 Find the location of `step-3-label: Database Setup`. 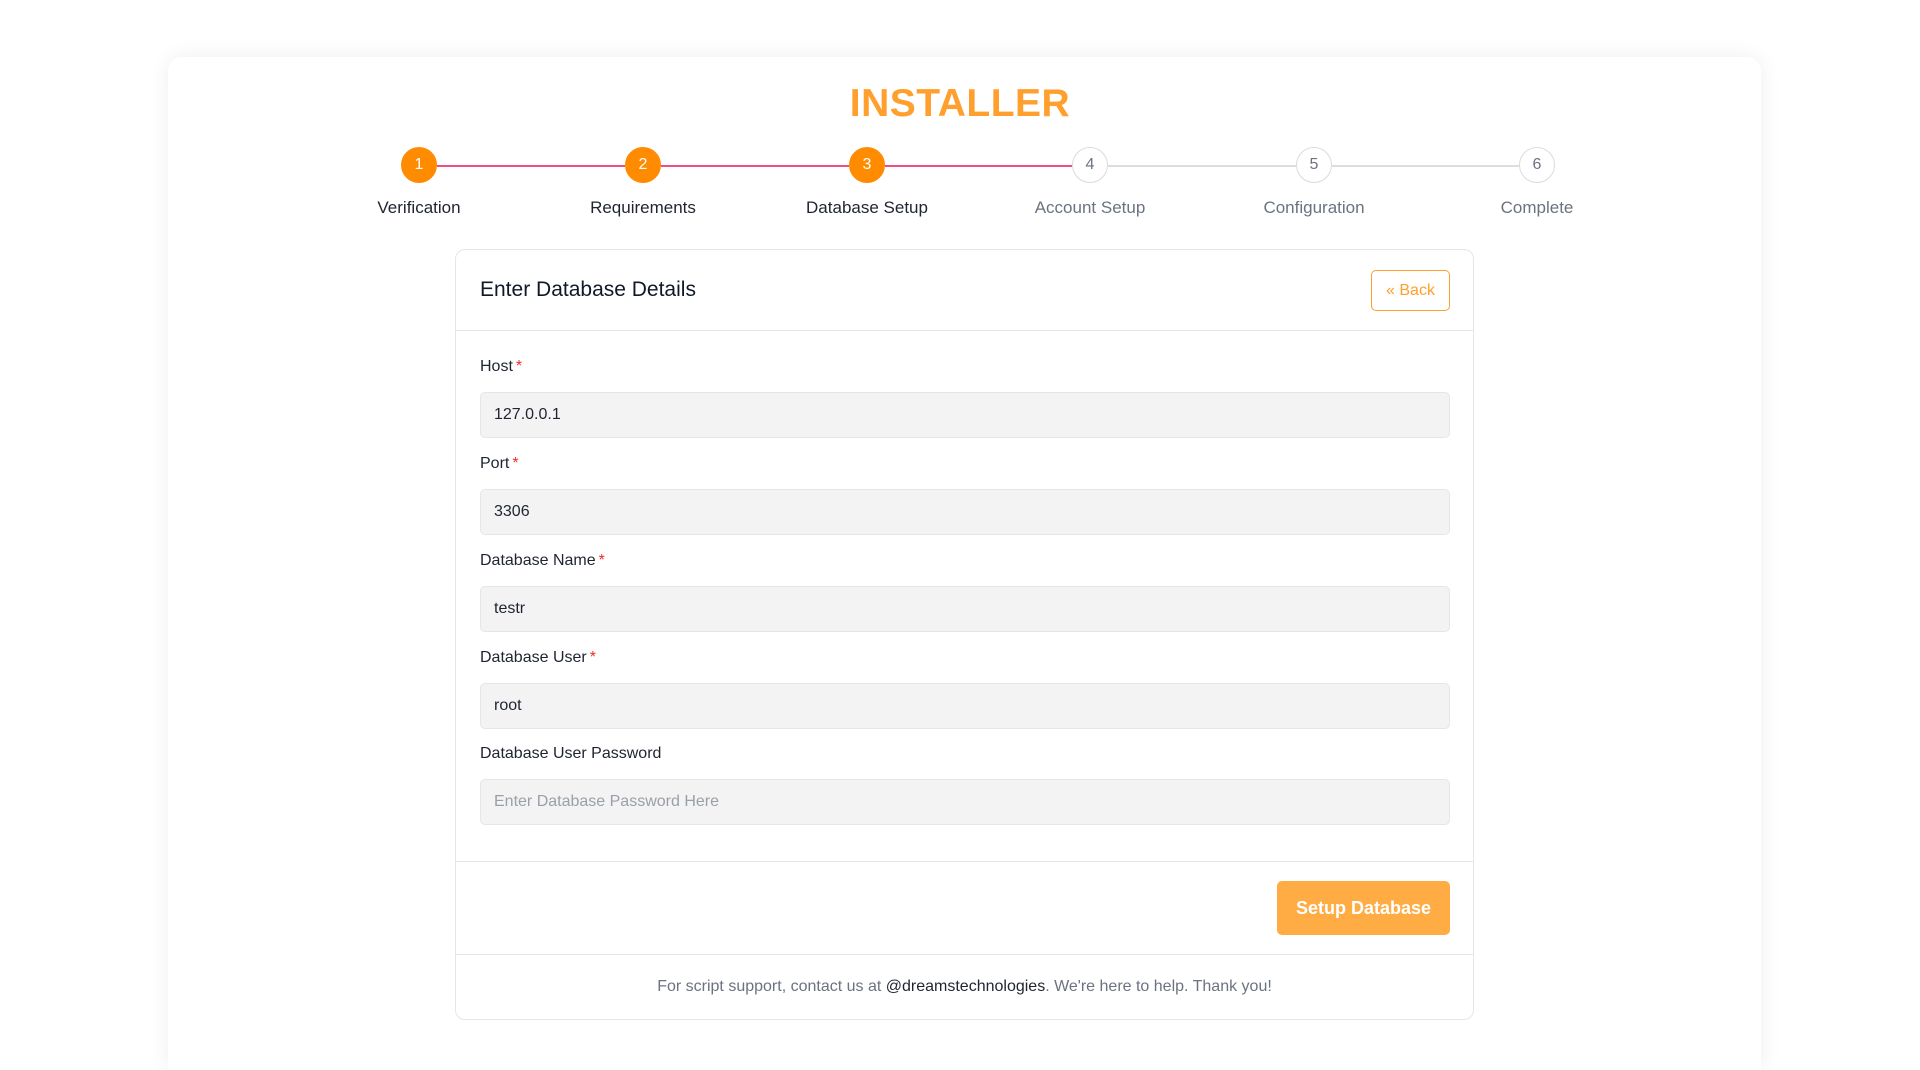

step-3-label: Database Setup is located at coordinates (867, 207).